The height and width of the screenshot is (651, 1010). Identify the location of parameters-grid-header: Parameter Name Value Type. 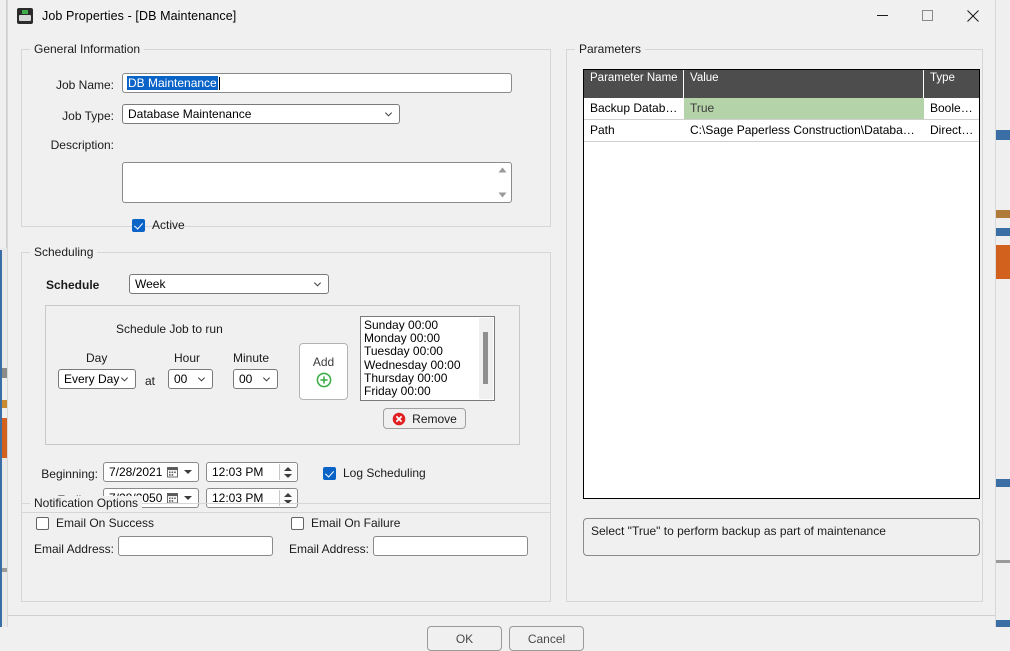
(781, 84).